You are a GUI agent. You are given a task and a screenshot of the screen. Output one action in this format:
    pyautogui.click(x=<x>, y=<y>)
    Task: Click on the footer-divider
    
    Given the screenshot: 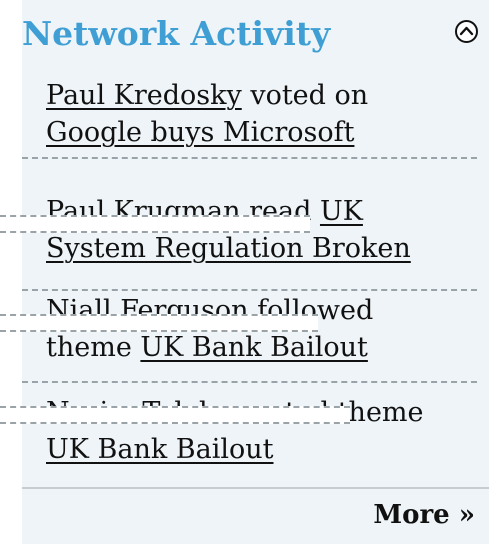 What is the action you would take?
    pyautogui.click(x=255, y=488)
    